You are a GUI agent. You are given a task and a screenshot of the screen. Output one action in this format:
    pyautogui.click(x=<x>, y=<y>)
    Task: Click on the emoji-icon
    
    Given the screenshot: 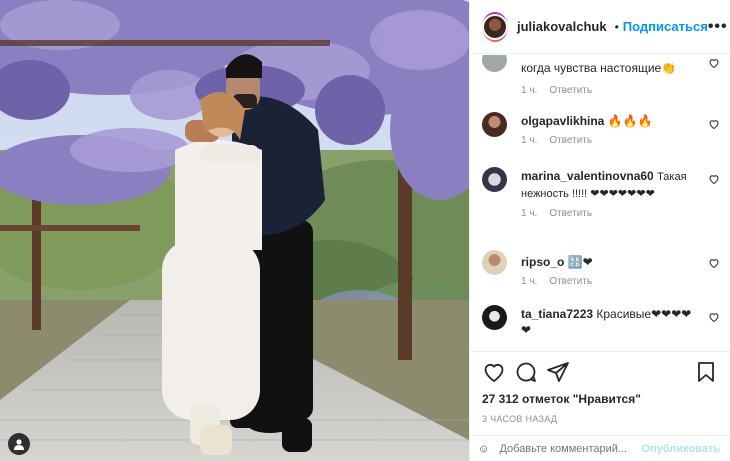 What is the action you would take?
    pyautogui.click(x=484, y=449)
    